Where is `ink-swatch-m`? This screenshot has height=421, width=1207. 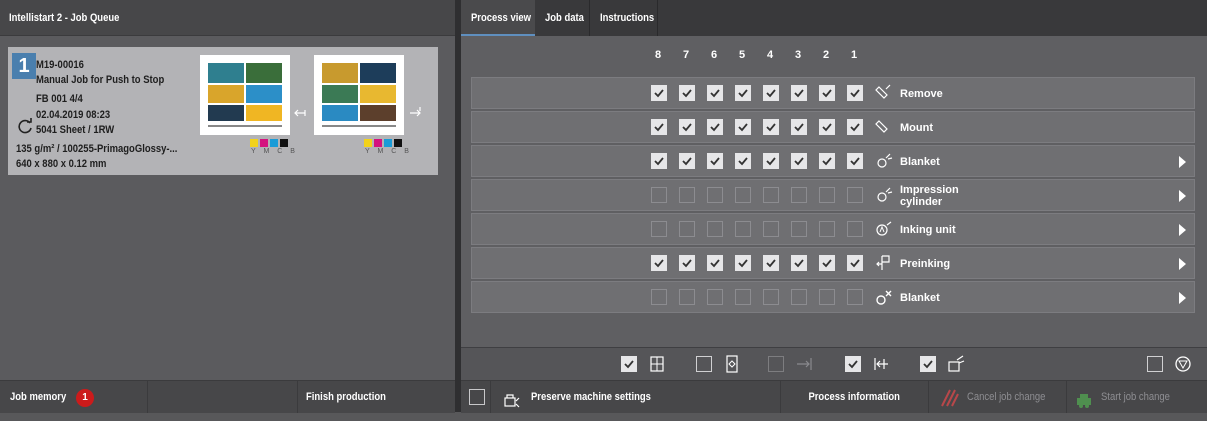
ink-swatch-m is located at coordinates (378, 143).